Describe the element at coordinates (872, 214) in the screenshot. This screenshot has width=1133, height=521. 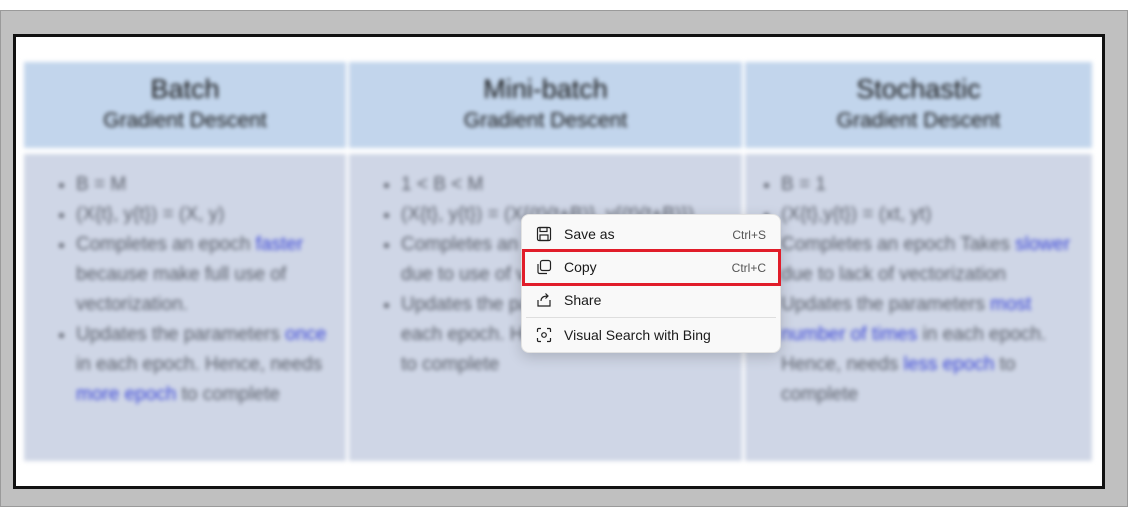
I see `bullet-text: ) = (x` at that location.